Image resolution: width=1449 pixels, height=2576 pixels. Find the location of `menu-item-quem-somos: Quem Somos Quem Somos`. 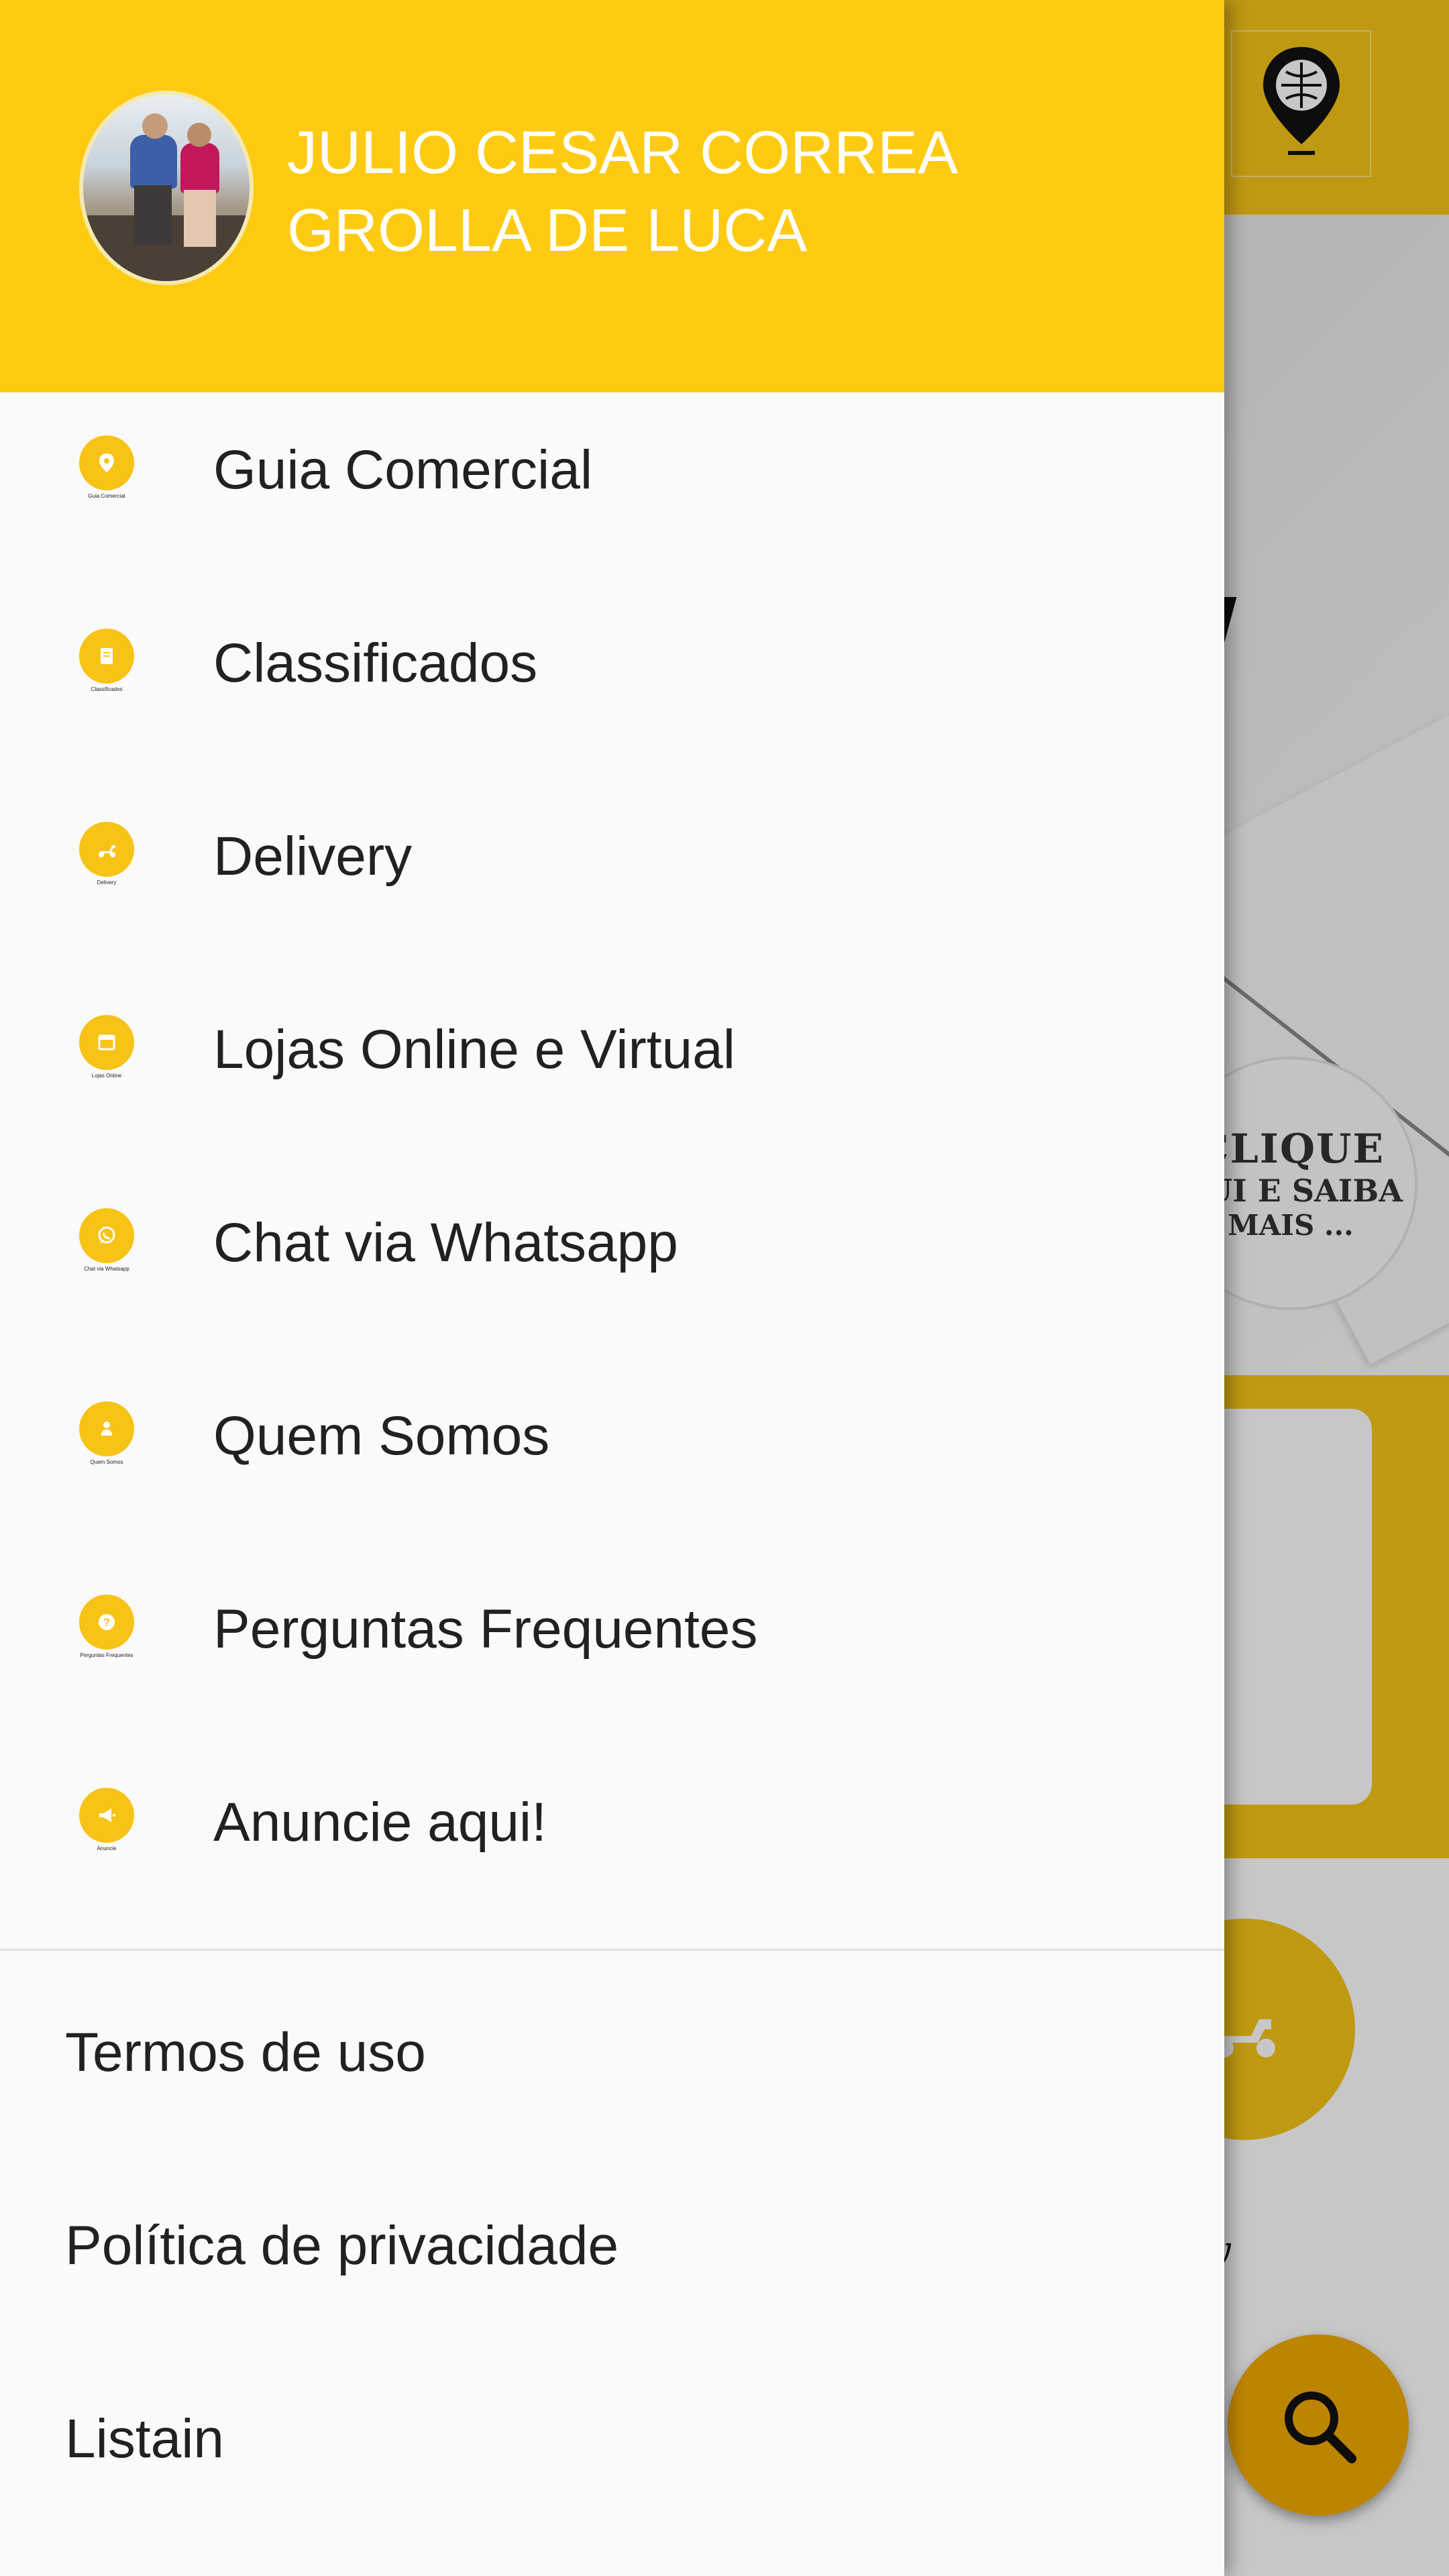

menu-item-quem-somos: Quem Somos Quem Somos is located at coordinates (612, 1455).